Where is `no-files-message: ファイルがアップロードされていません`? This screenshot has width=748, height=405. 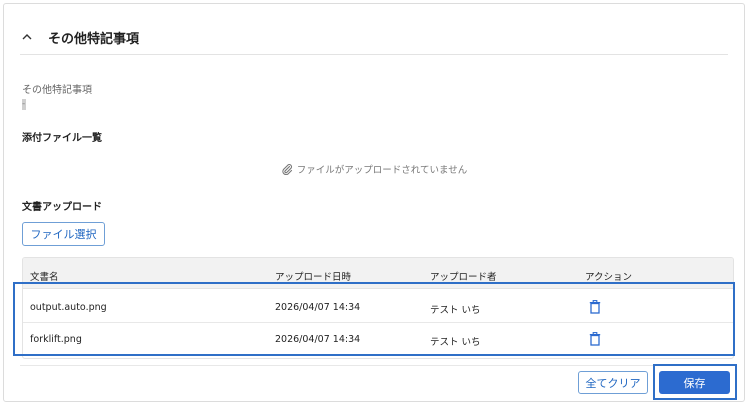 no-files-message: ファイルがアップロードされていません is located at coordinates (374, 169).